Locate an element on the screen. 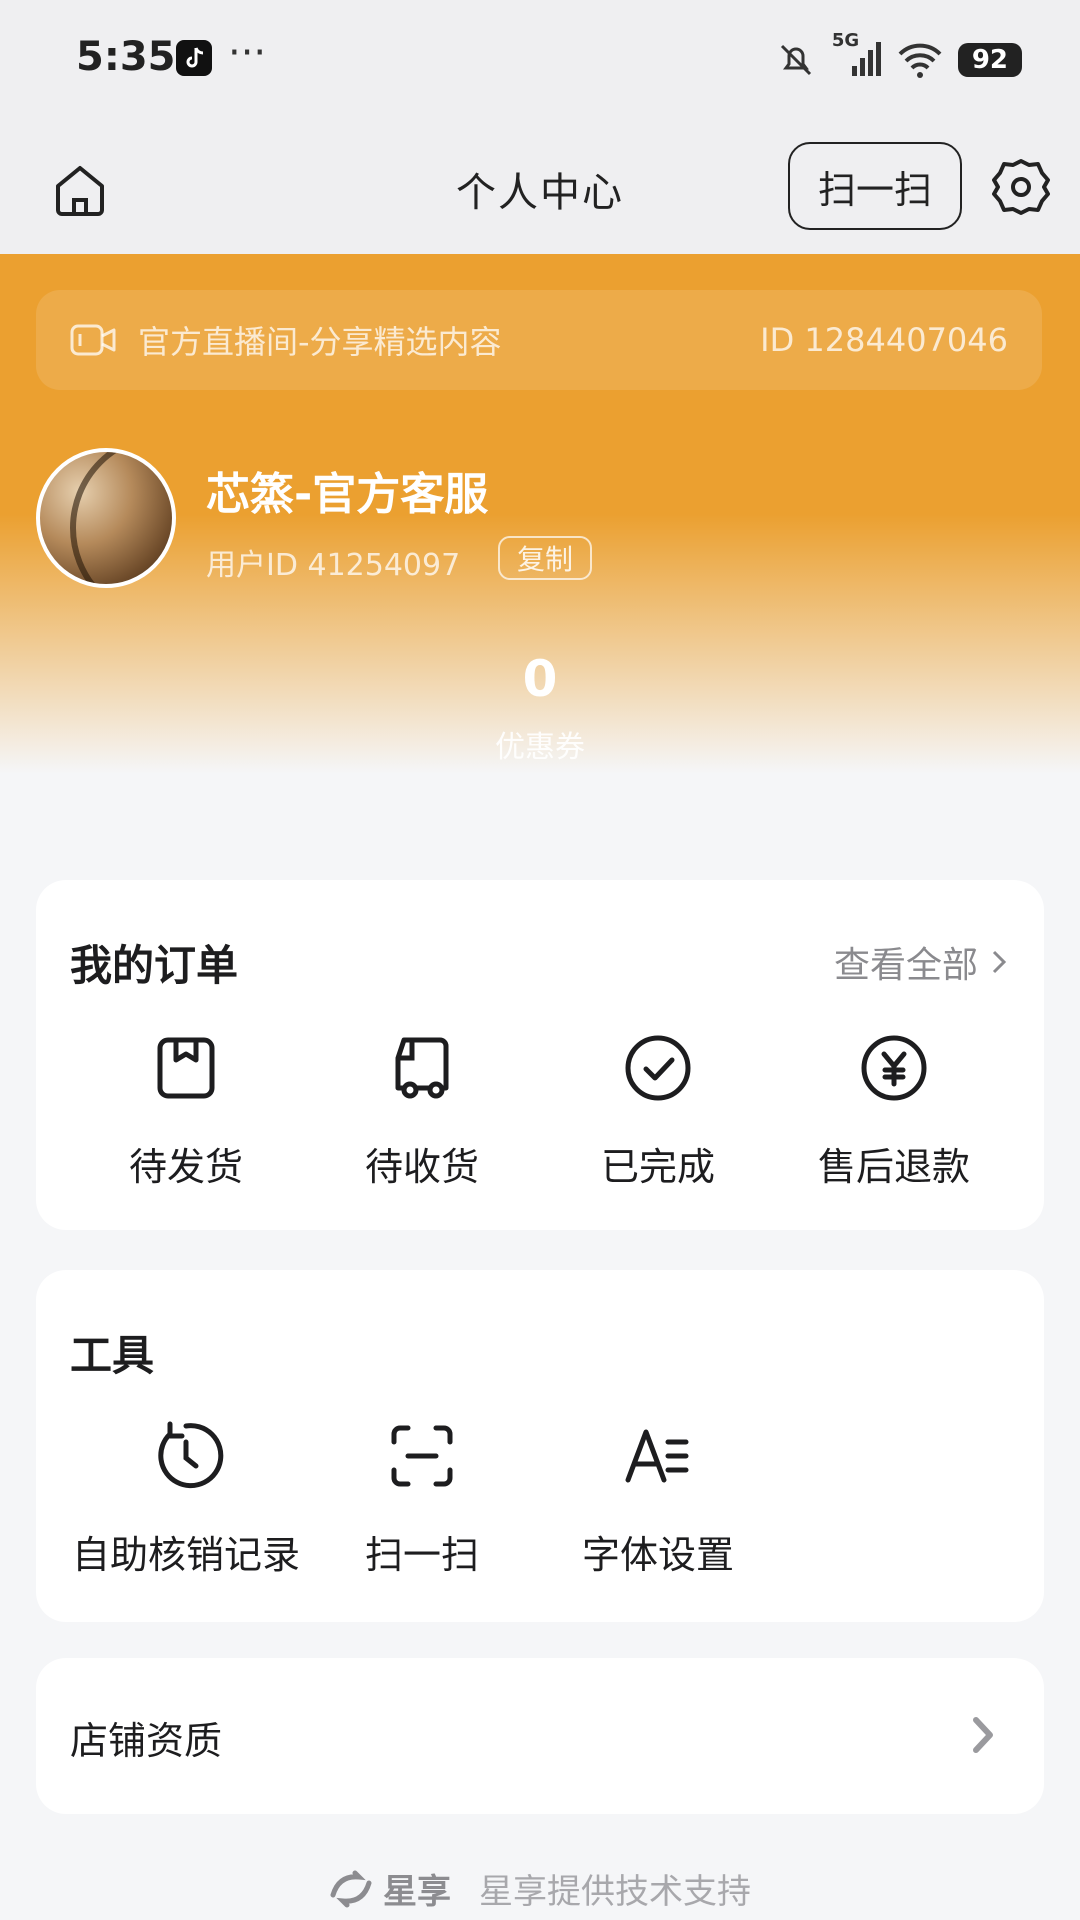 The image size is (1080, 1920). tool-scan-label: 扫一扫 is located at coordinates (421, 1555).